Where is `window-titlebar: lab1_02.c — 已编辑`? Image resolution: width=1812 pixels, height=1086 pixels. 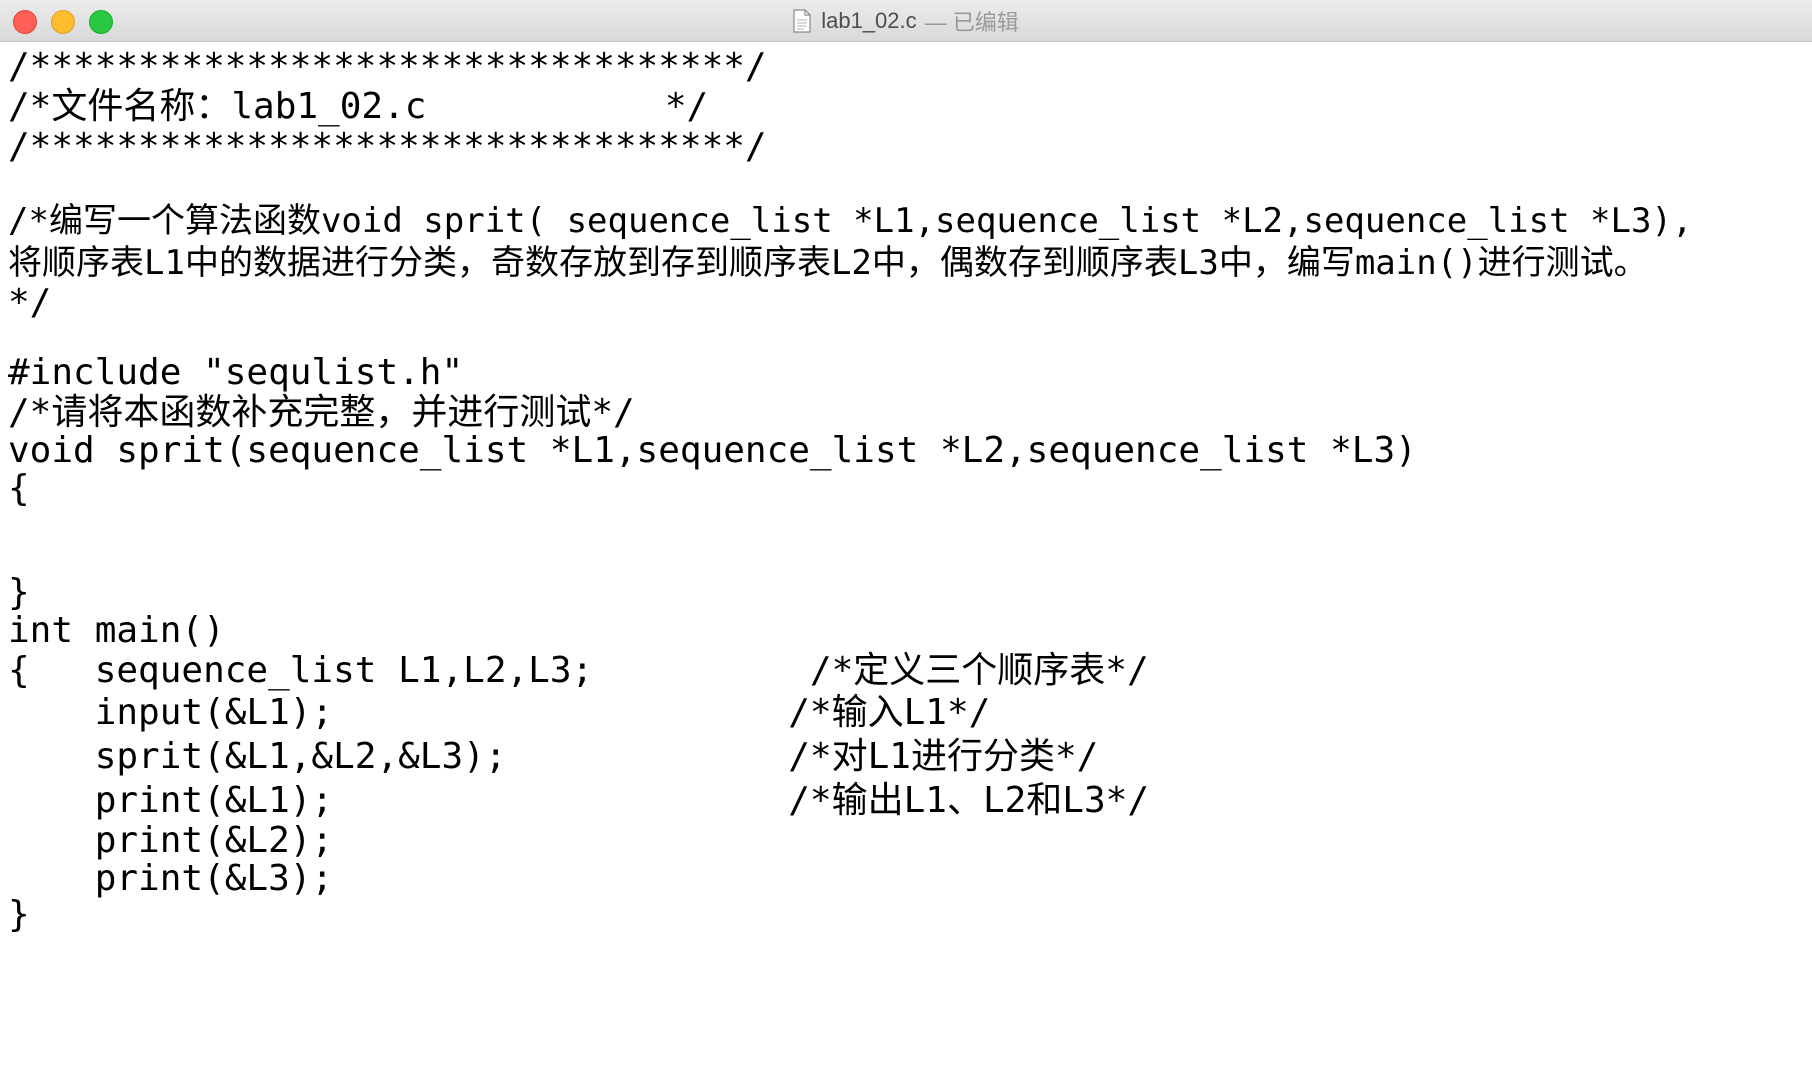
window-titlebar: lab1_02.c — 已编辑 is located at coordinates (906, 21).